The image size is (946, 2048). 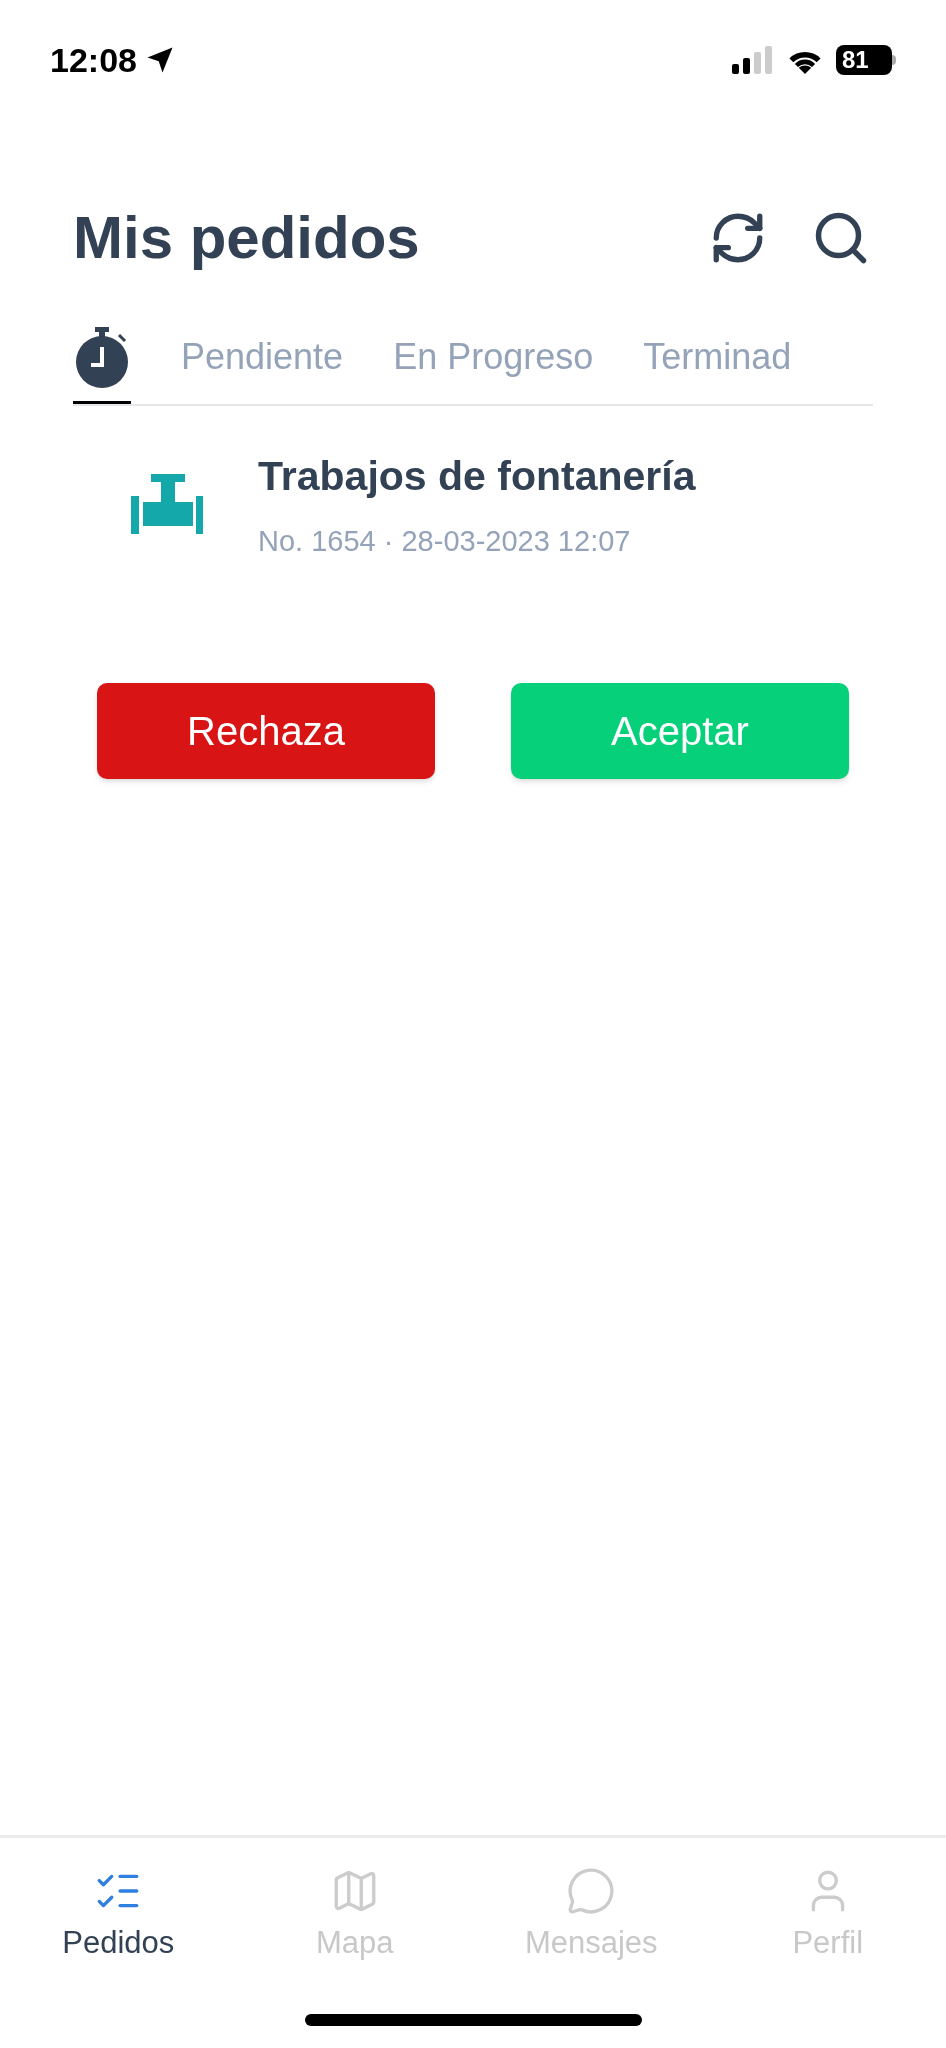 What do you see at coordinates (266, 731) in the screenshot?
I see `reject-button: Rechaza` at bounding box center [266, 731].